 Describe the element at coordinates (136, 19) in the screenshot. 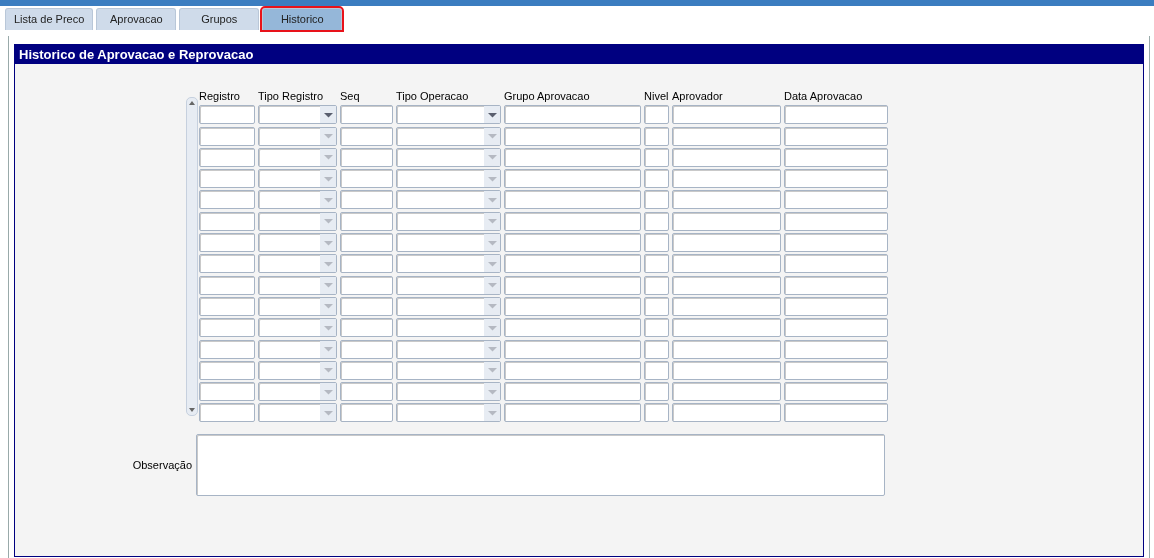

I see `tab: Aprovacao` at that location.